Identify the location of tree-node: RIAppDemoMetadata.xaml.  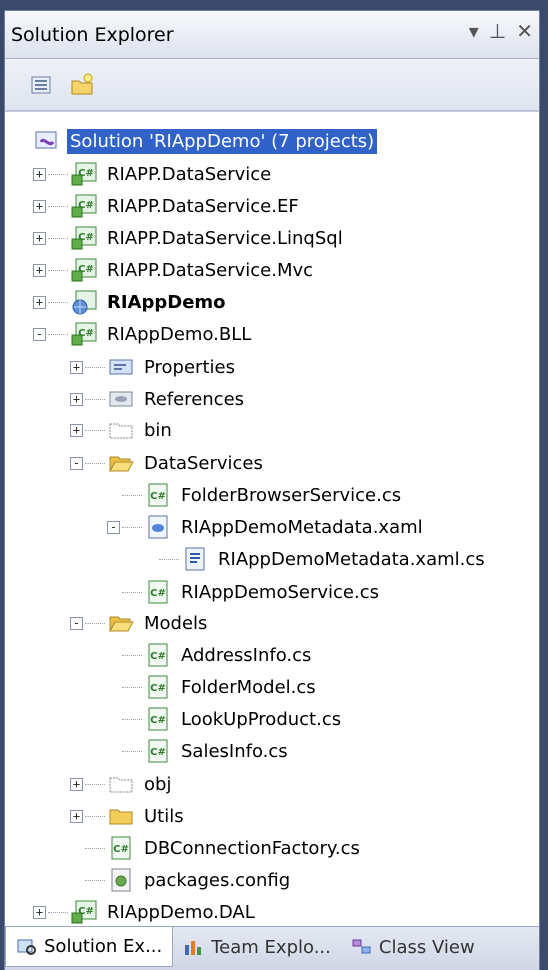
(285, 527).